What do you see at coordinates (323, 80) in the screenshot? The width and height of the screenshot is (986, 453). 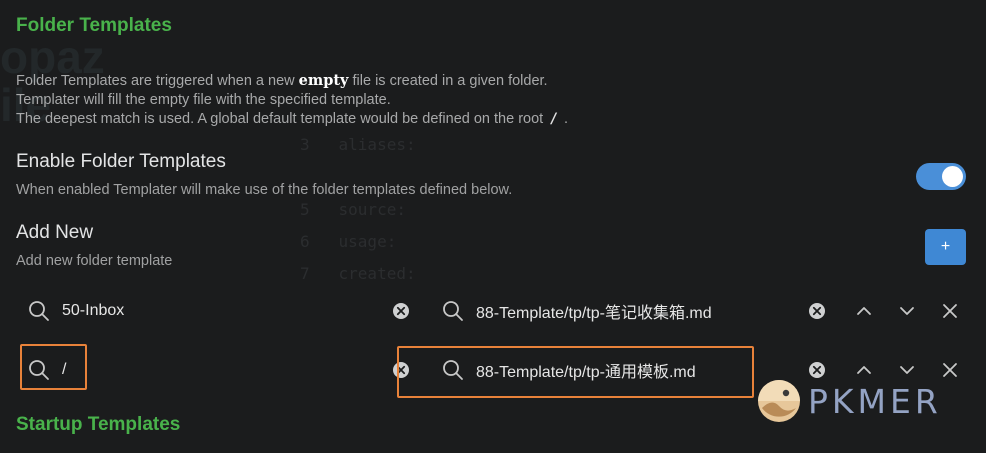 I see `description-emphasis: empty` at bounding box center [323, 80].